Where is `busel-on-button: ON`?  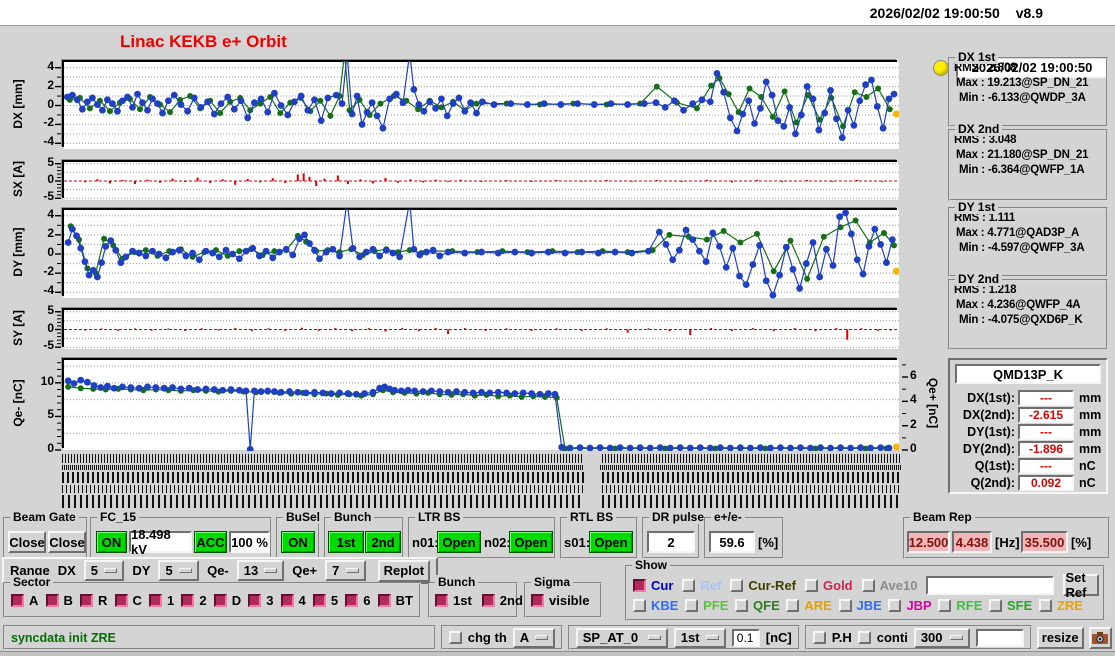 busel-on-button: ON is located at coordinates (298, 542).